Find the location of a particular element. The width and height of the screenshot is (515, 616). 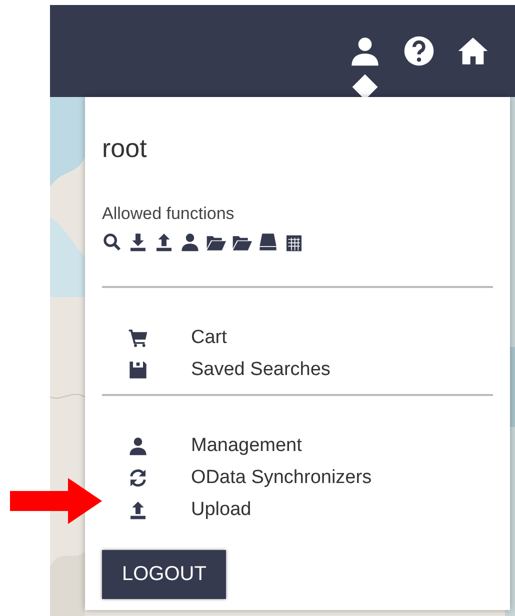

menu-item: Management is located at coordinates (246, 446).